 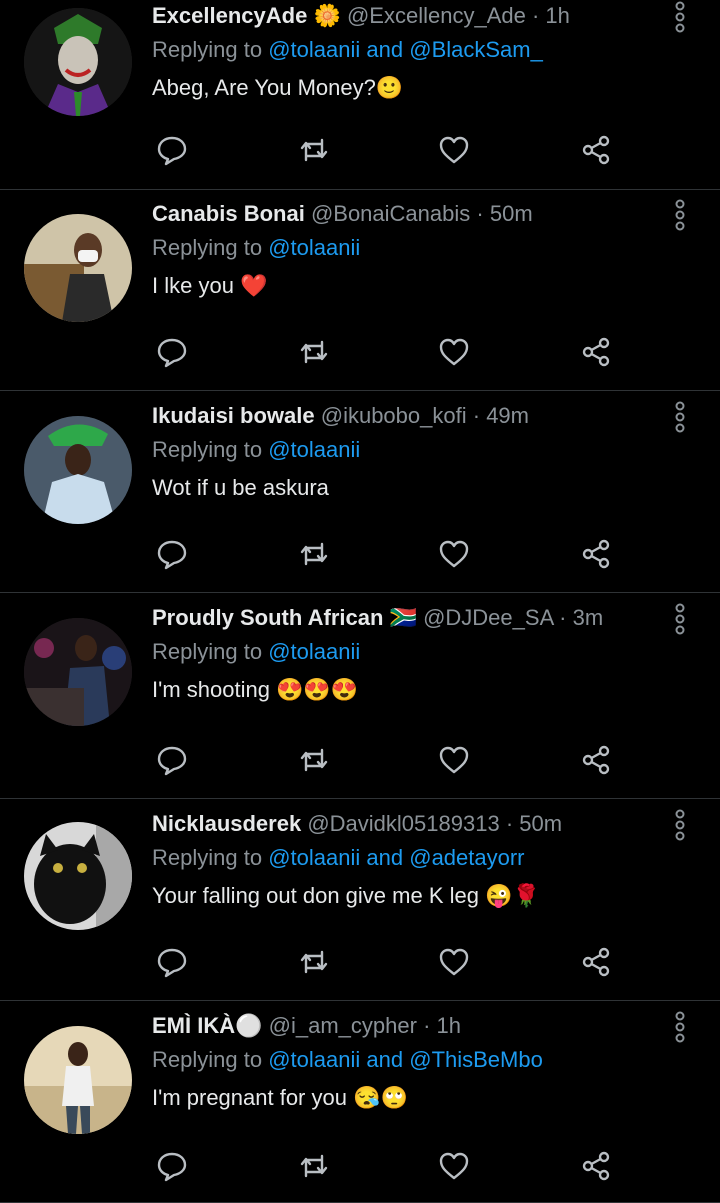 I want to click on handle: @ikubobo_kofi, so click(x=394, y=415).